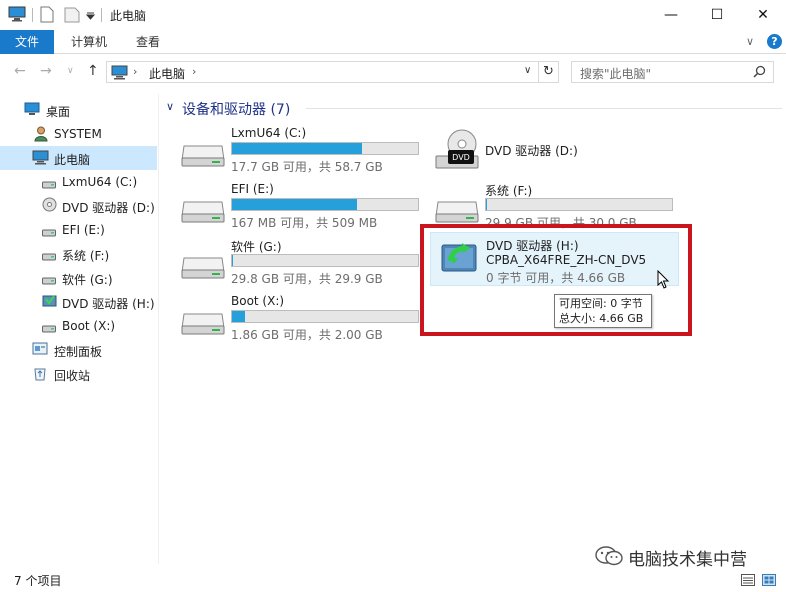 The width and height of the screenshot is (786, 592). I want to click on ribbon-expand-button: ∨, so click(750, 41).